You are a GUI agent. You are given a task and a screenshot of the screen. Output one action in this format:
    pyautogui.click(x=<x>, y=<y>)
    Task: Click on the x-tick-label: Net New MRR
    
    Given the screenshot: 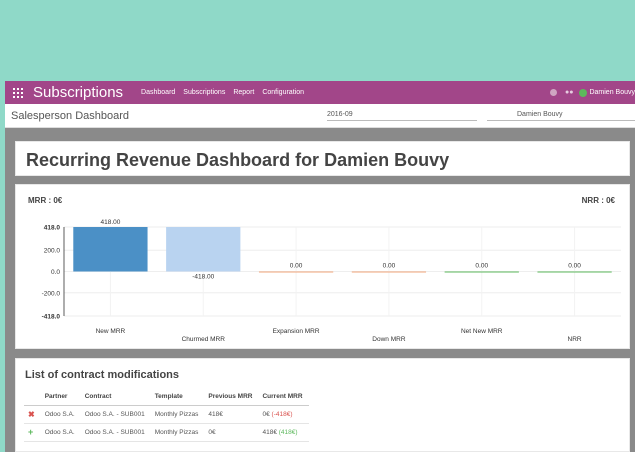 What is the action you would take?
    pyautogui.click(x=482, y=331)
    